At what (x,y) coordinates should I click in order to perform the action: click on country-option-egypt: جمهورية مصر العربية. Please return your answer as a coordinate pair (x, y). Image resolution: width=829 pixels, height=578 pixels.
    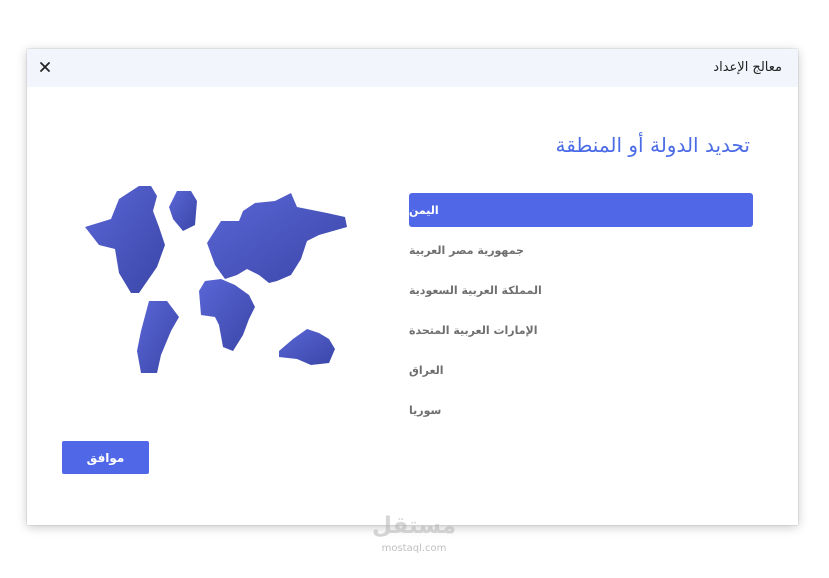
    Looking at the image, I should click on (581, 250).